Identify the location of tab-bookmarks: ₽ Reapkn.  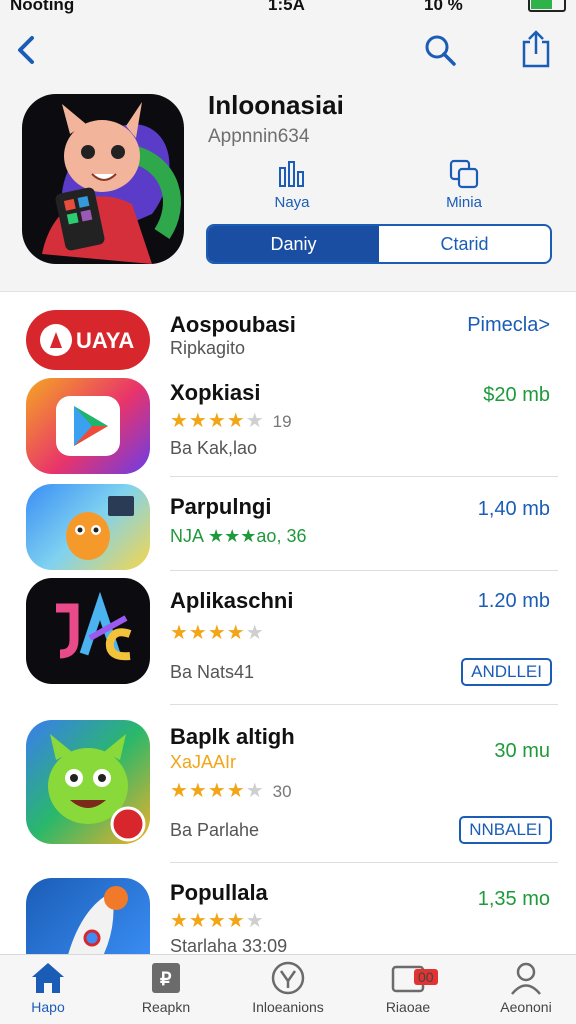
(166, 988).